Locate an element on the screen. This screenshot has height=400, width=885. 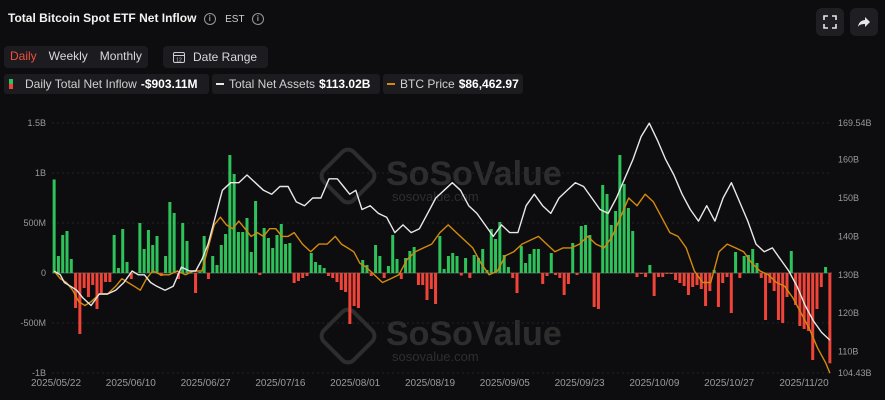
legend-inflow: Daily Total Net Inflow -$903.11M is located at coordinates (106, 84).